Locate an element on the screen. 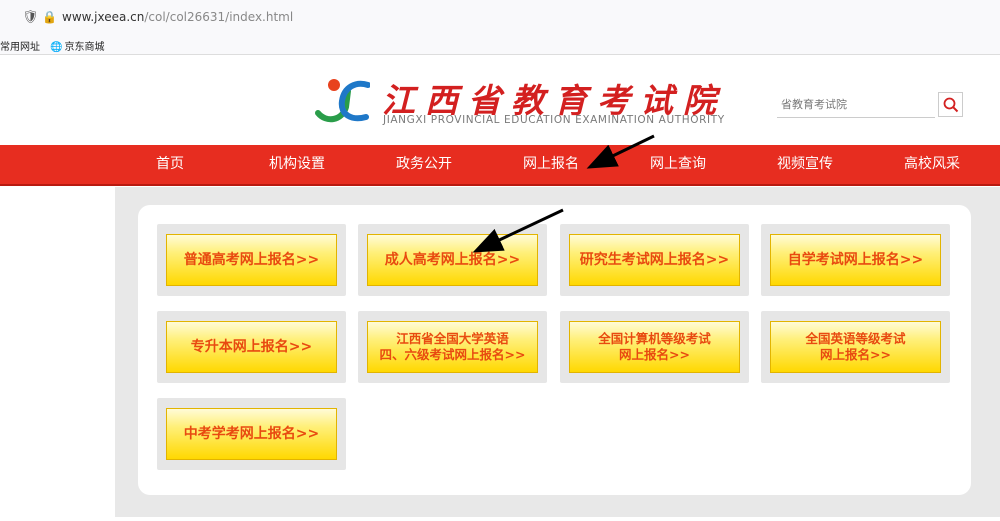 This screenshot has height=521, width=1000. search-box is located at coordinates (856, 105).